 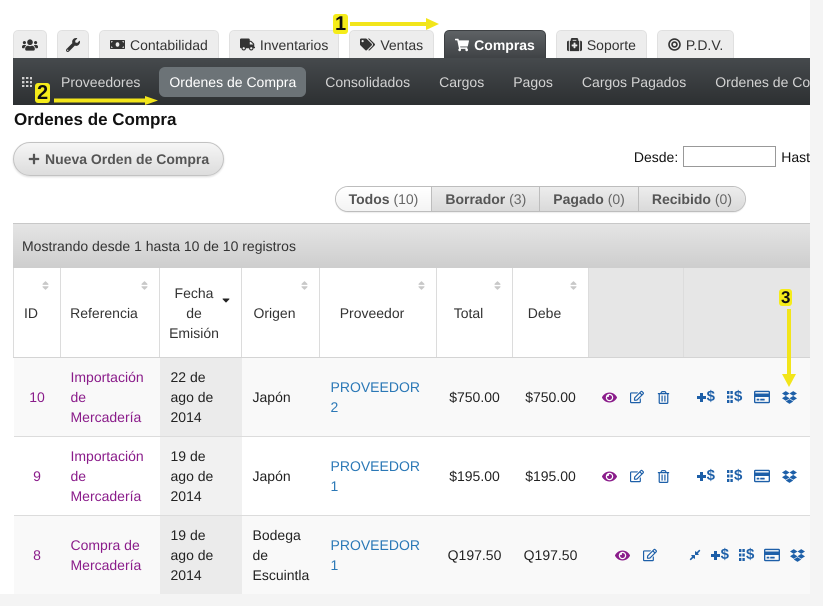 I want to click on nav-item: Ordenes de Compra, so click(x=232, y=81).